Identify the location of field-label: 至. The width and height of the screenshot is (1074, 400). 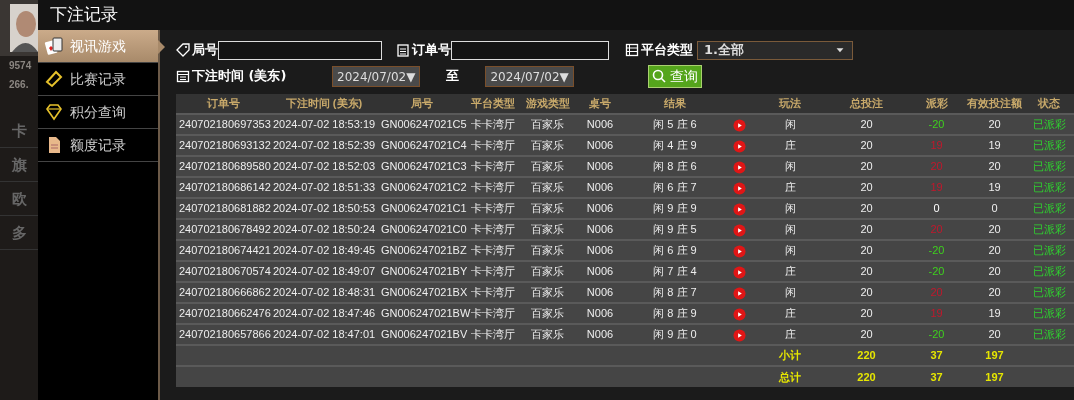
(453, 76).